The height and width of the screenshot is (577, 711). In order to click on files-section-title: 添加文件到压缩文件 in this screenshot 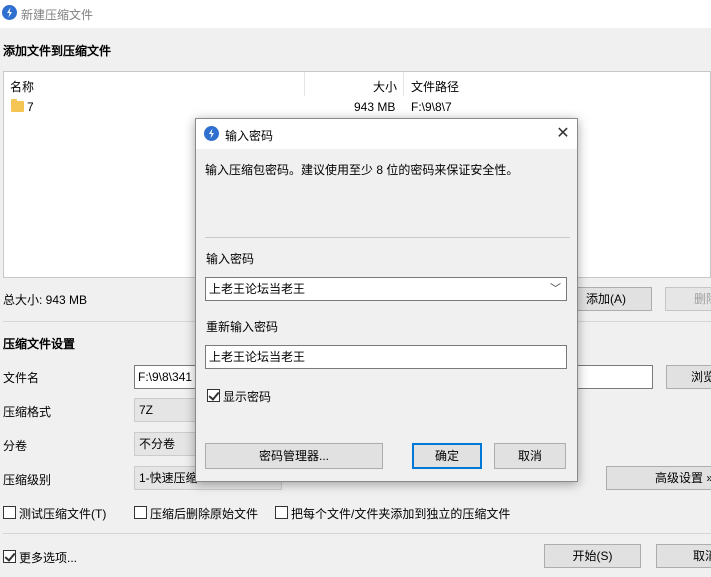, I will do `click(57, 51)`.